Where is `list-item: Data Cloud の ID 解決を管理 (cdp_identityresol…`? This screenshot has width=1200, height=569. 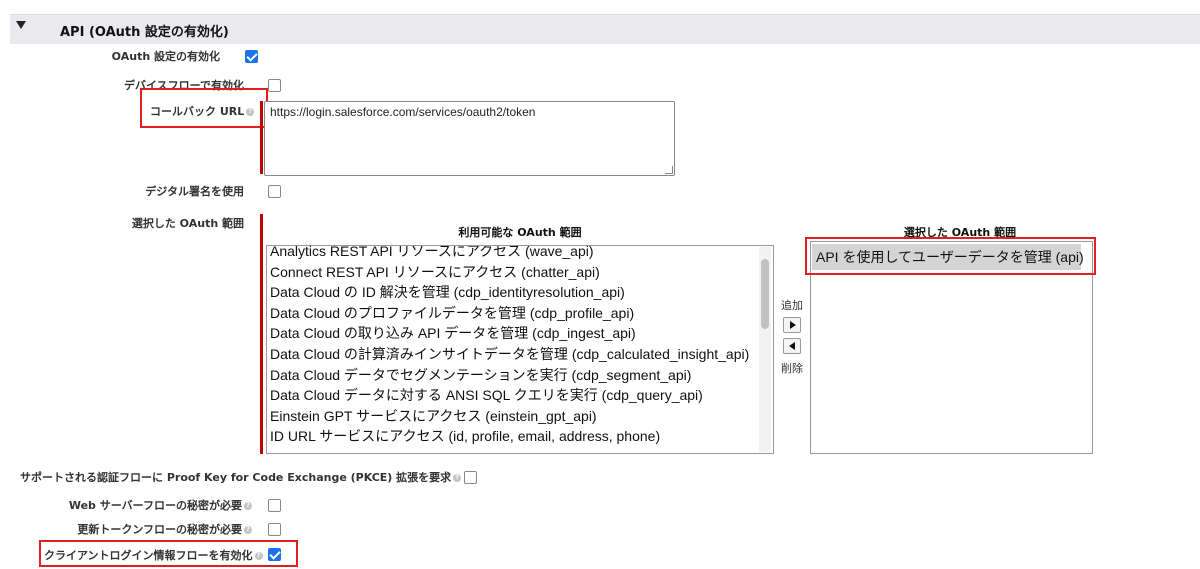
list-item: Data Cloud の ID 解決を管理 (cdp_identityresol… is located at coordinates (509, 292).